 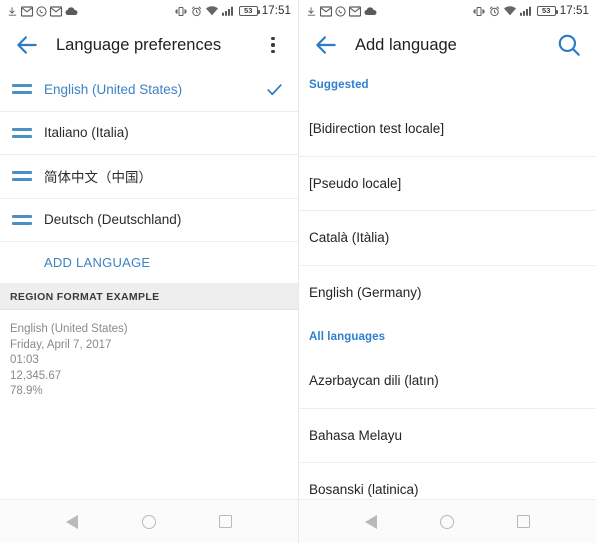 I want to click on status-bar-left: 53 17:51, so click(x=149, y=11).